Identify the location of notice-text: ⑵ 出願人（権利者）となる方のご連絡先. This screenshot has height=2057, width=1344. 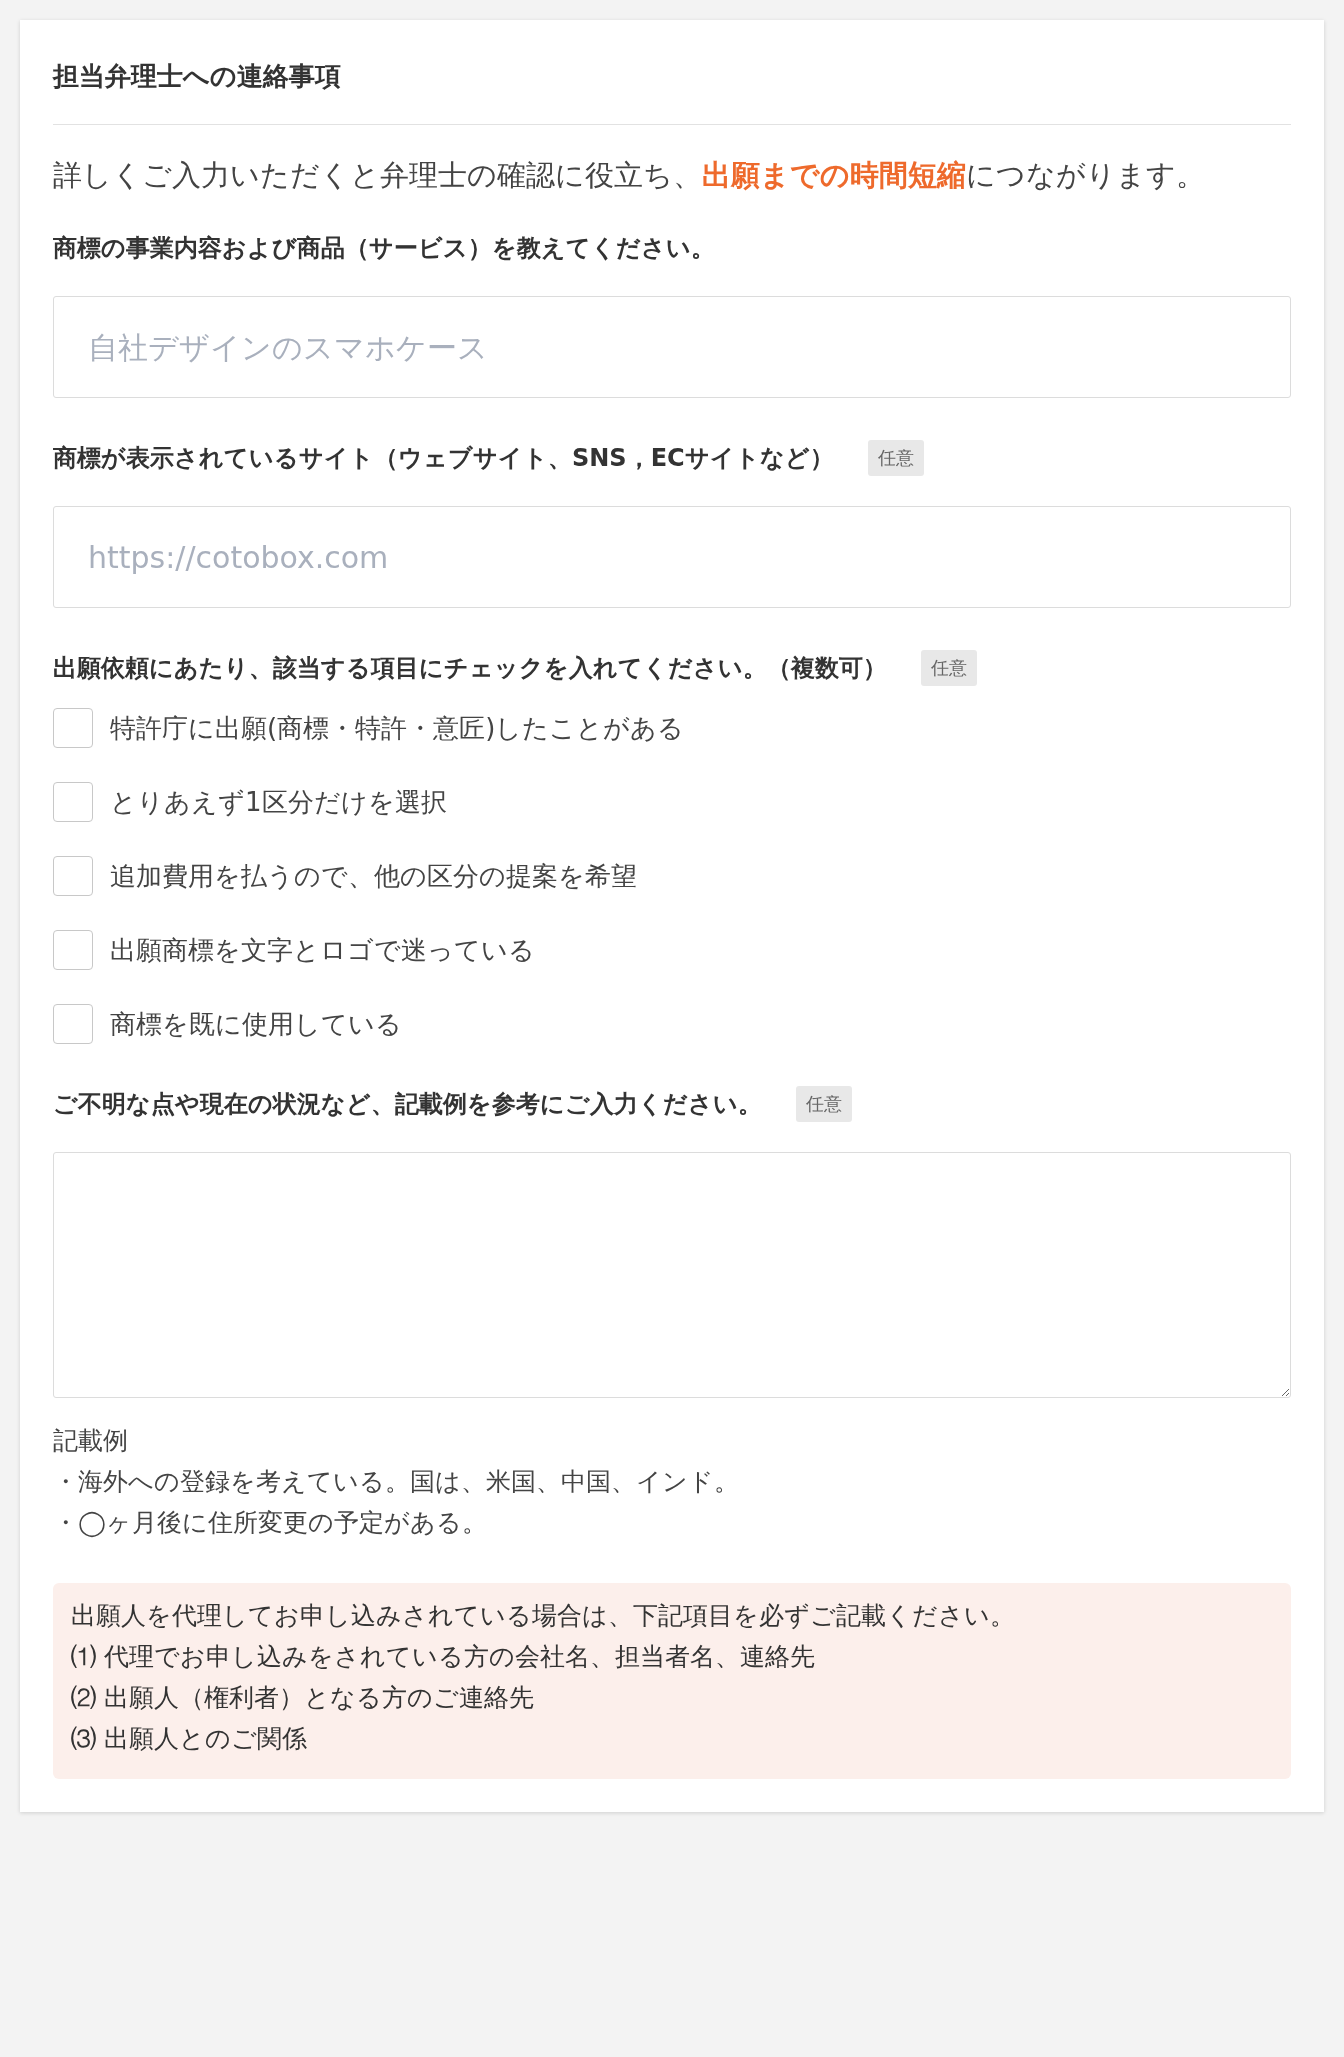
(303, 1698).